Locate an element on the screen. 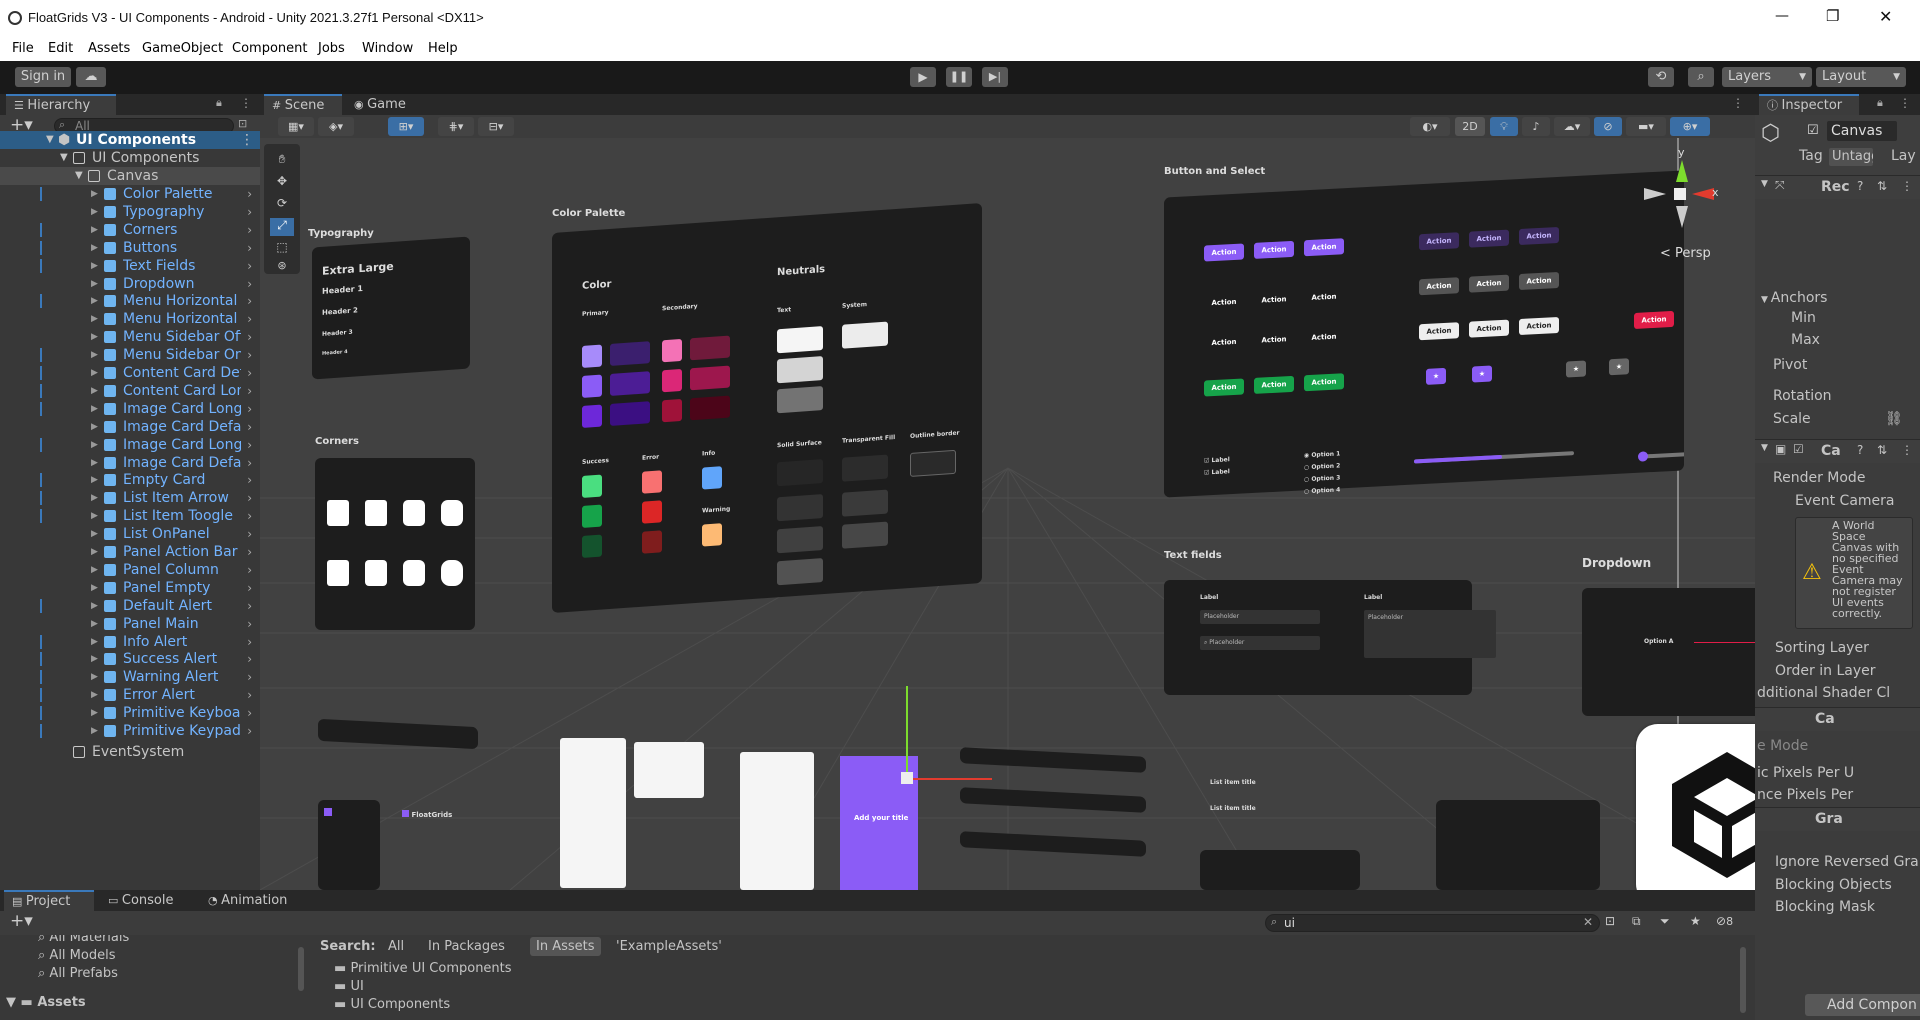 This screenshot has height=1020, width=1920. dynamic-pixels-row: ic Pixels Per U is located at coordinates (1837, 773).